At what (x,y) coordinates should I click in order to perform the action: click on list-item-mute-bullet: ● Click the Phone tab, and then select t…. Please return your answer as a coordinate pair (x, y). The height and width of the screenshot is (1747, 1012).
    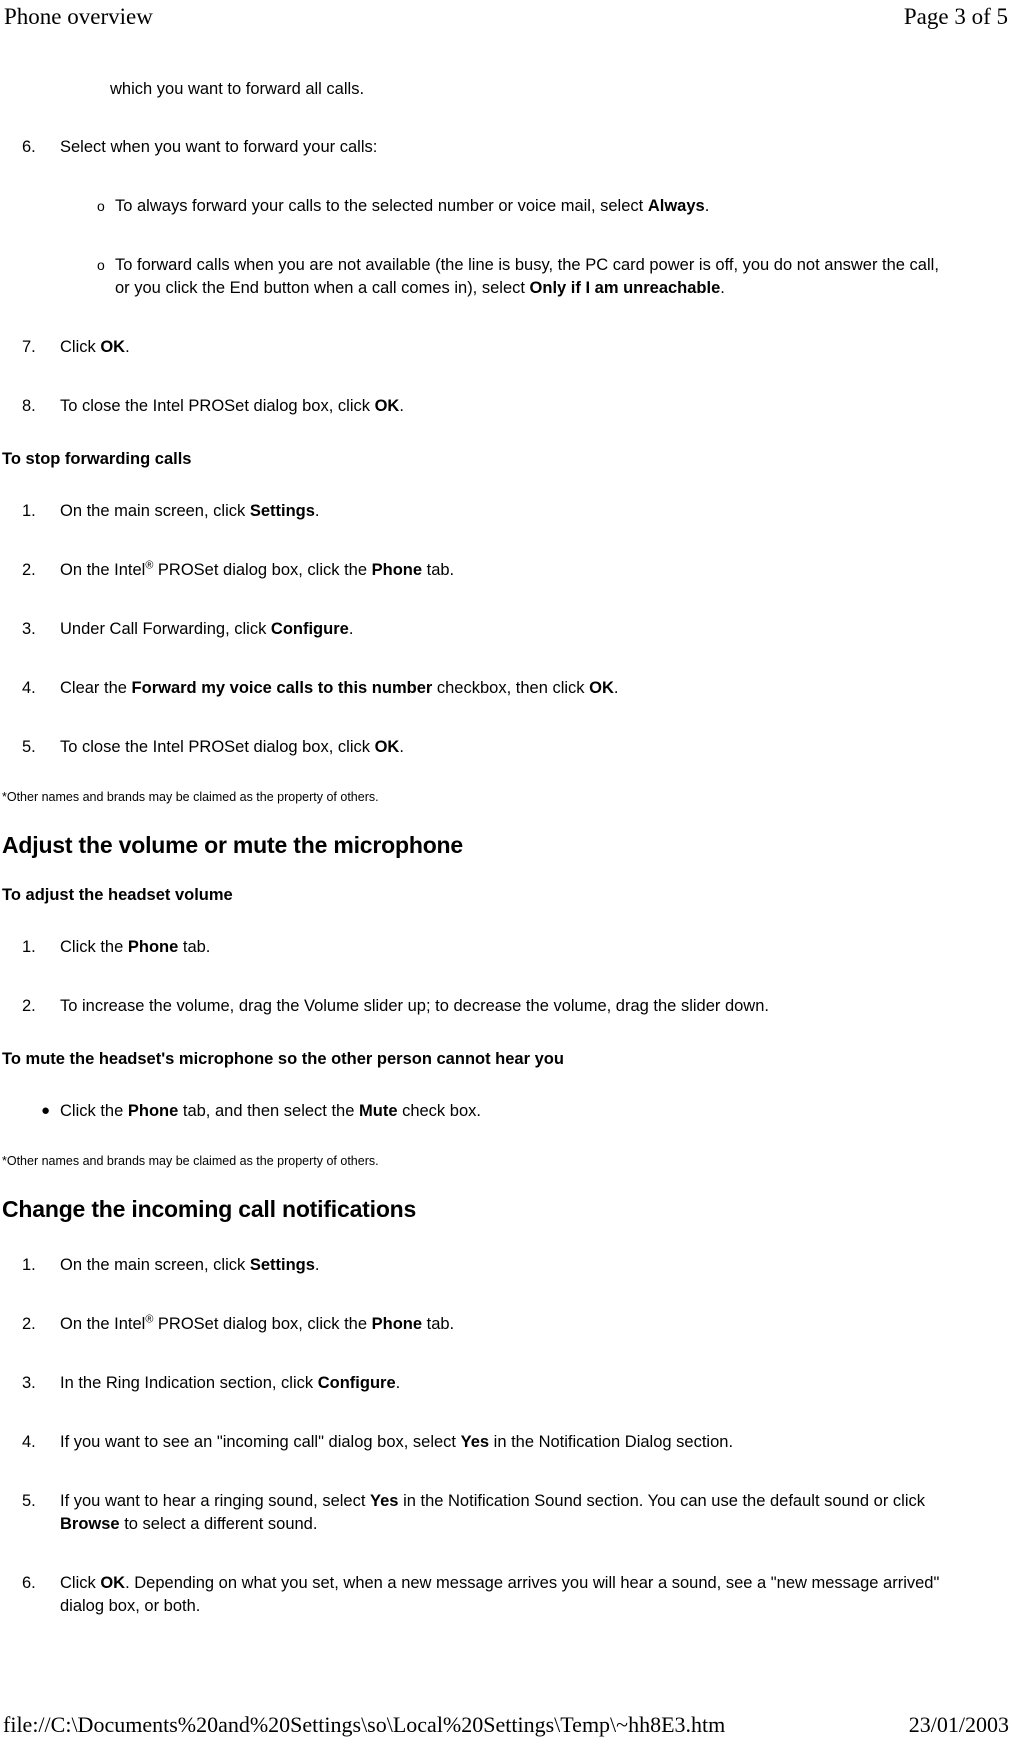
    Looking at the image, I should click on (506, 1111).